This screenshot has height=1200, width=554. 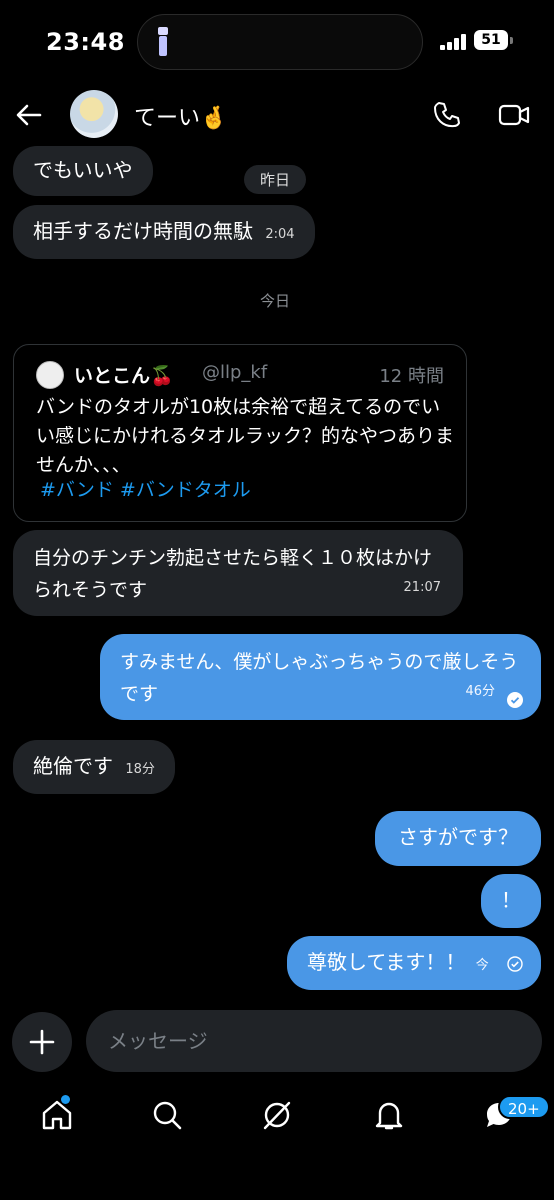 What do you see at coordinates (515, 700) in the screenshot?
I see `read-check-icon` at bounding box center [515, 700].